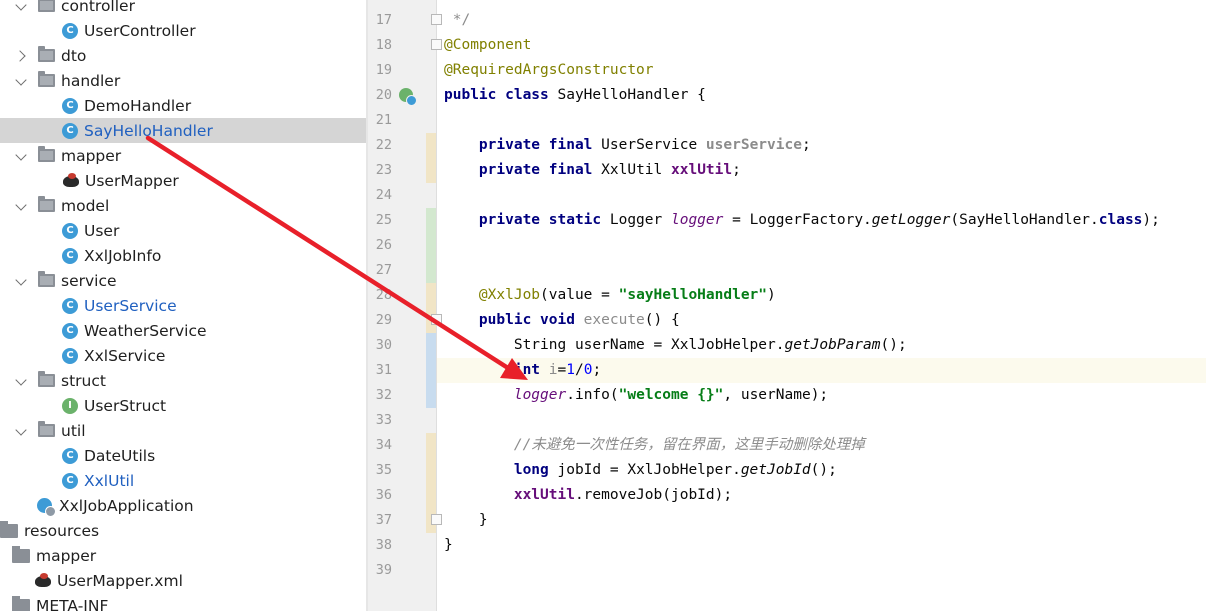 Image resolution: width=1206 pixels, height=611 pixels. Describe the element at coordinates (383, 20) in the screenshot. I see `line-number: 17` at that location.